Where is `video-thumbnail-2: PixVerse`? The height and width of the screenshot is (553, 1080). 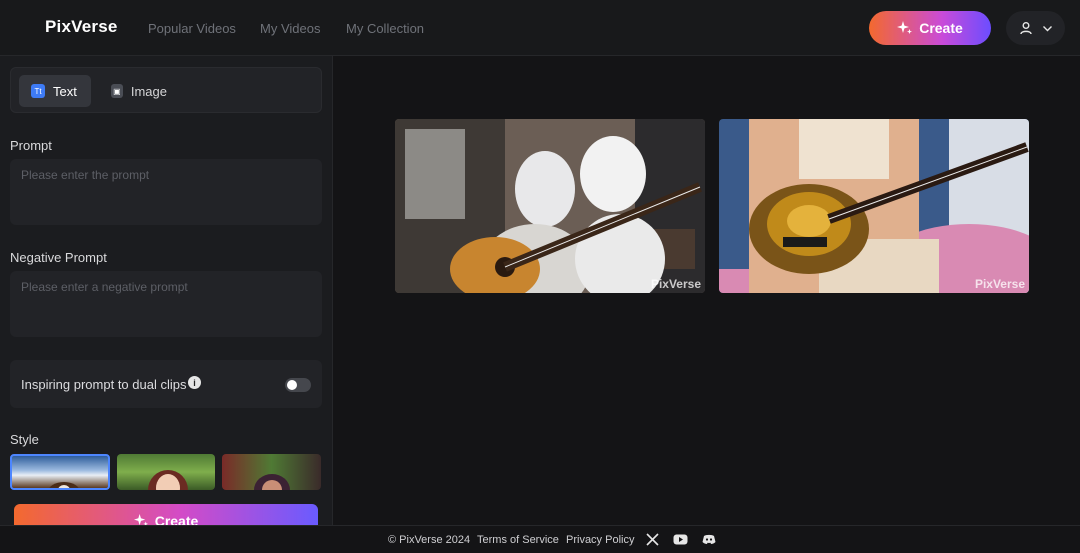 video-thumbnail-2: PixVerse is located at coordinates (874, 206).